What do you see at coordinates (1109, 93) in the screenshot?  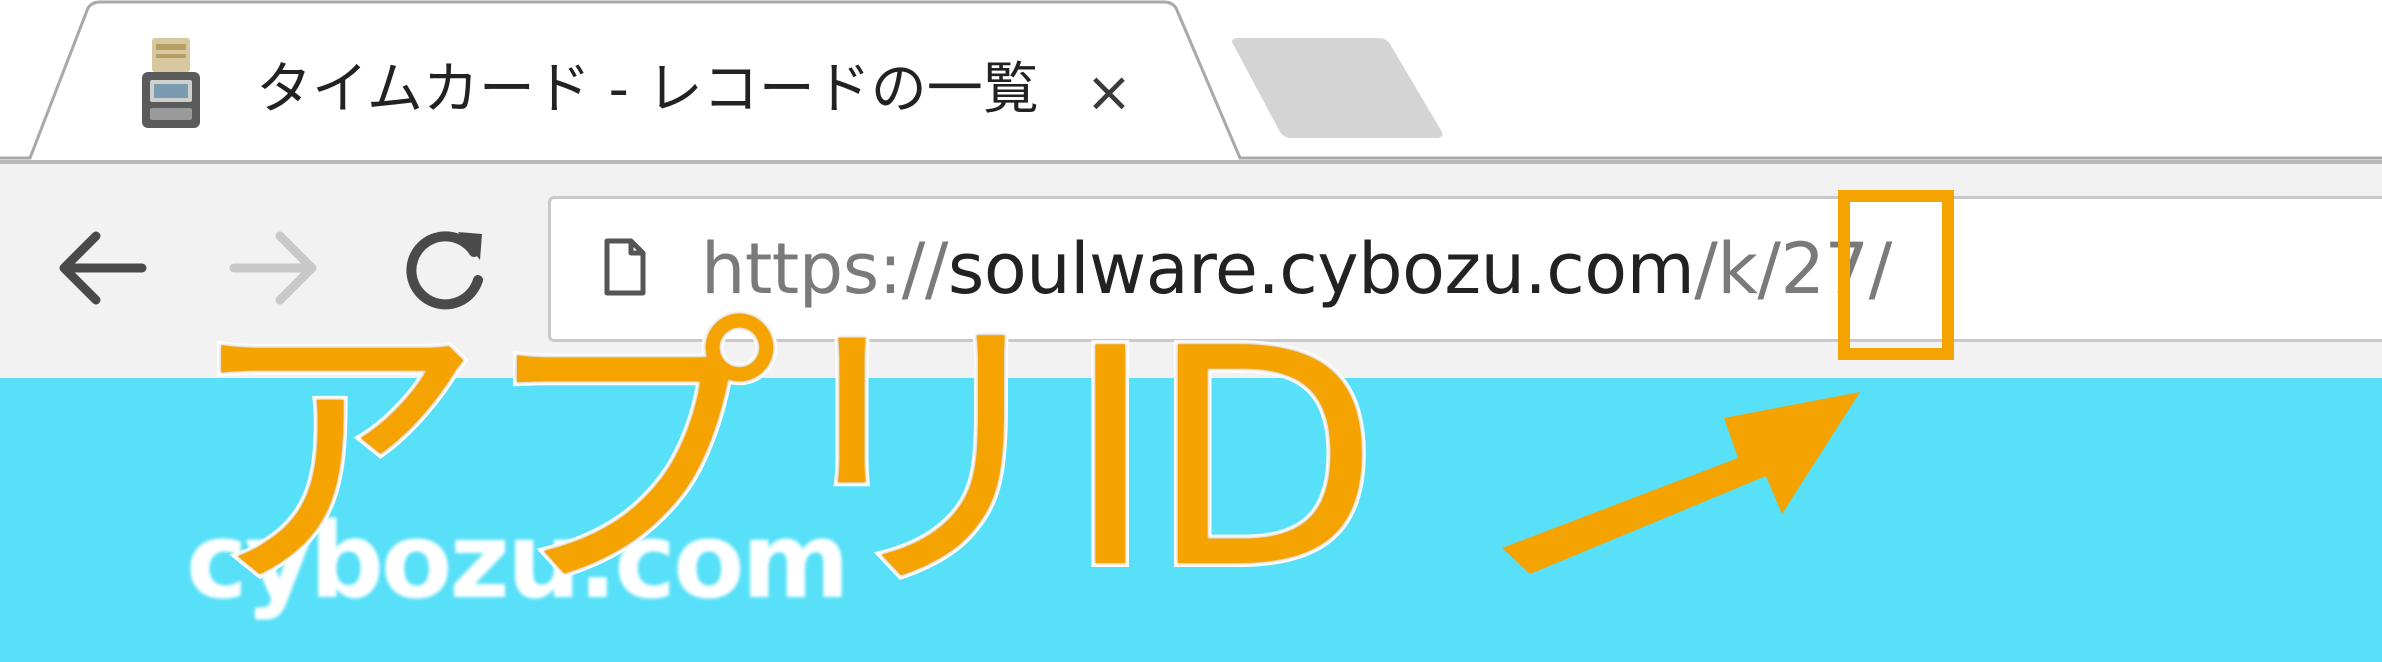 I see `tab-close-button: ×` at bounding box center [1109, 93].